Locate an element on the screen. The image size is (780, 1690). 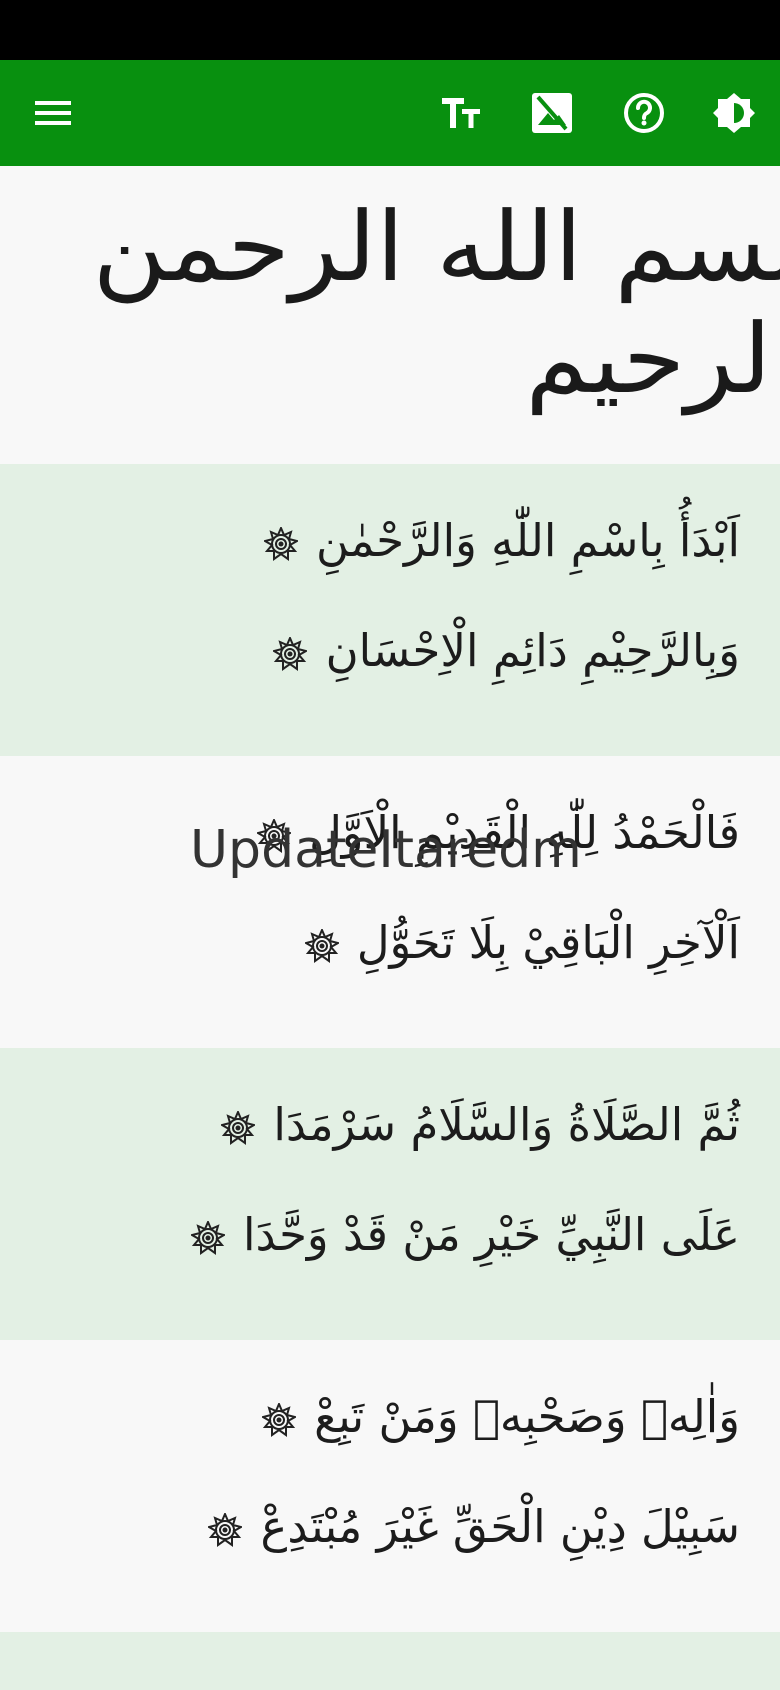
help-button is located at coordinates (644, 113).